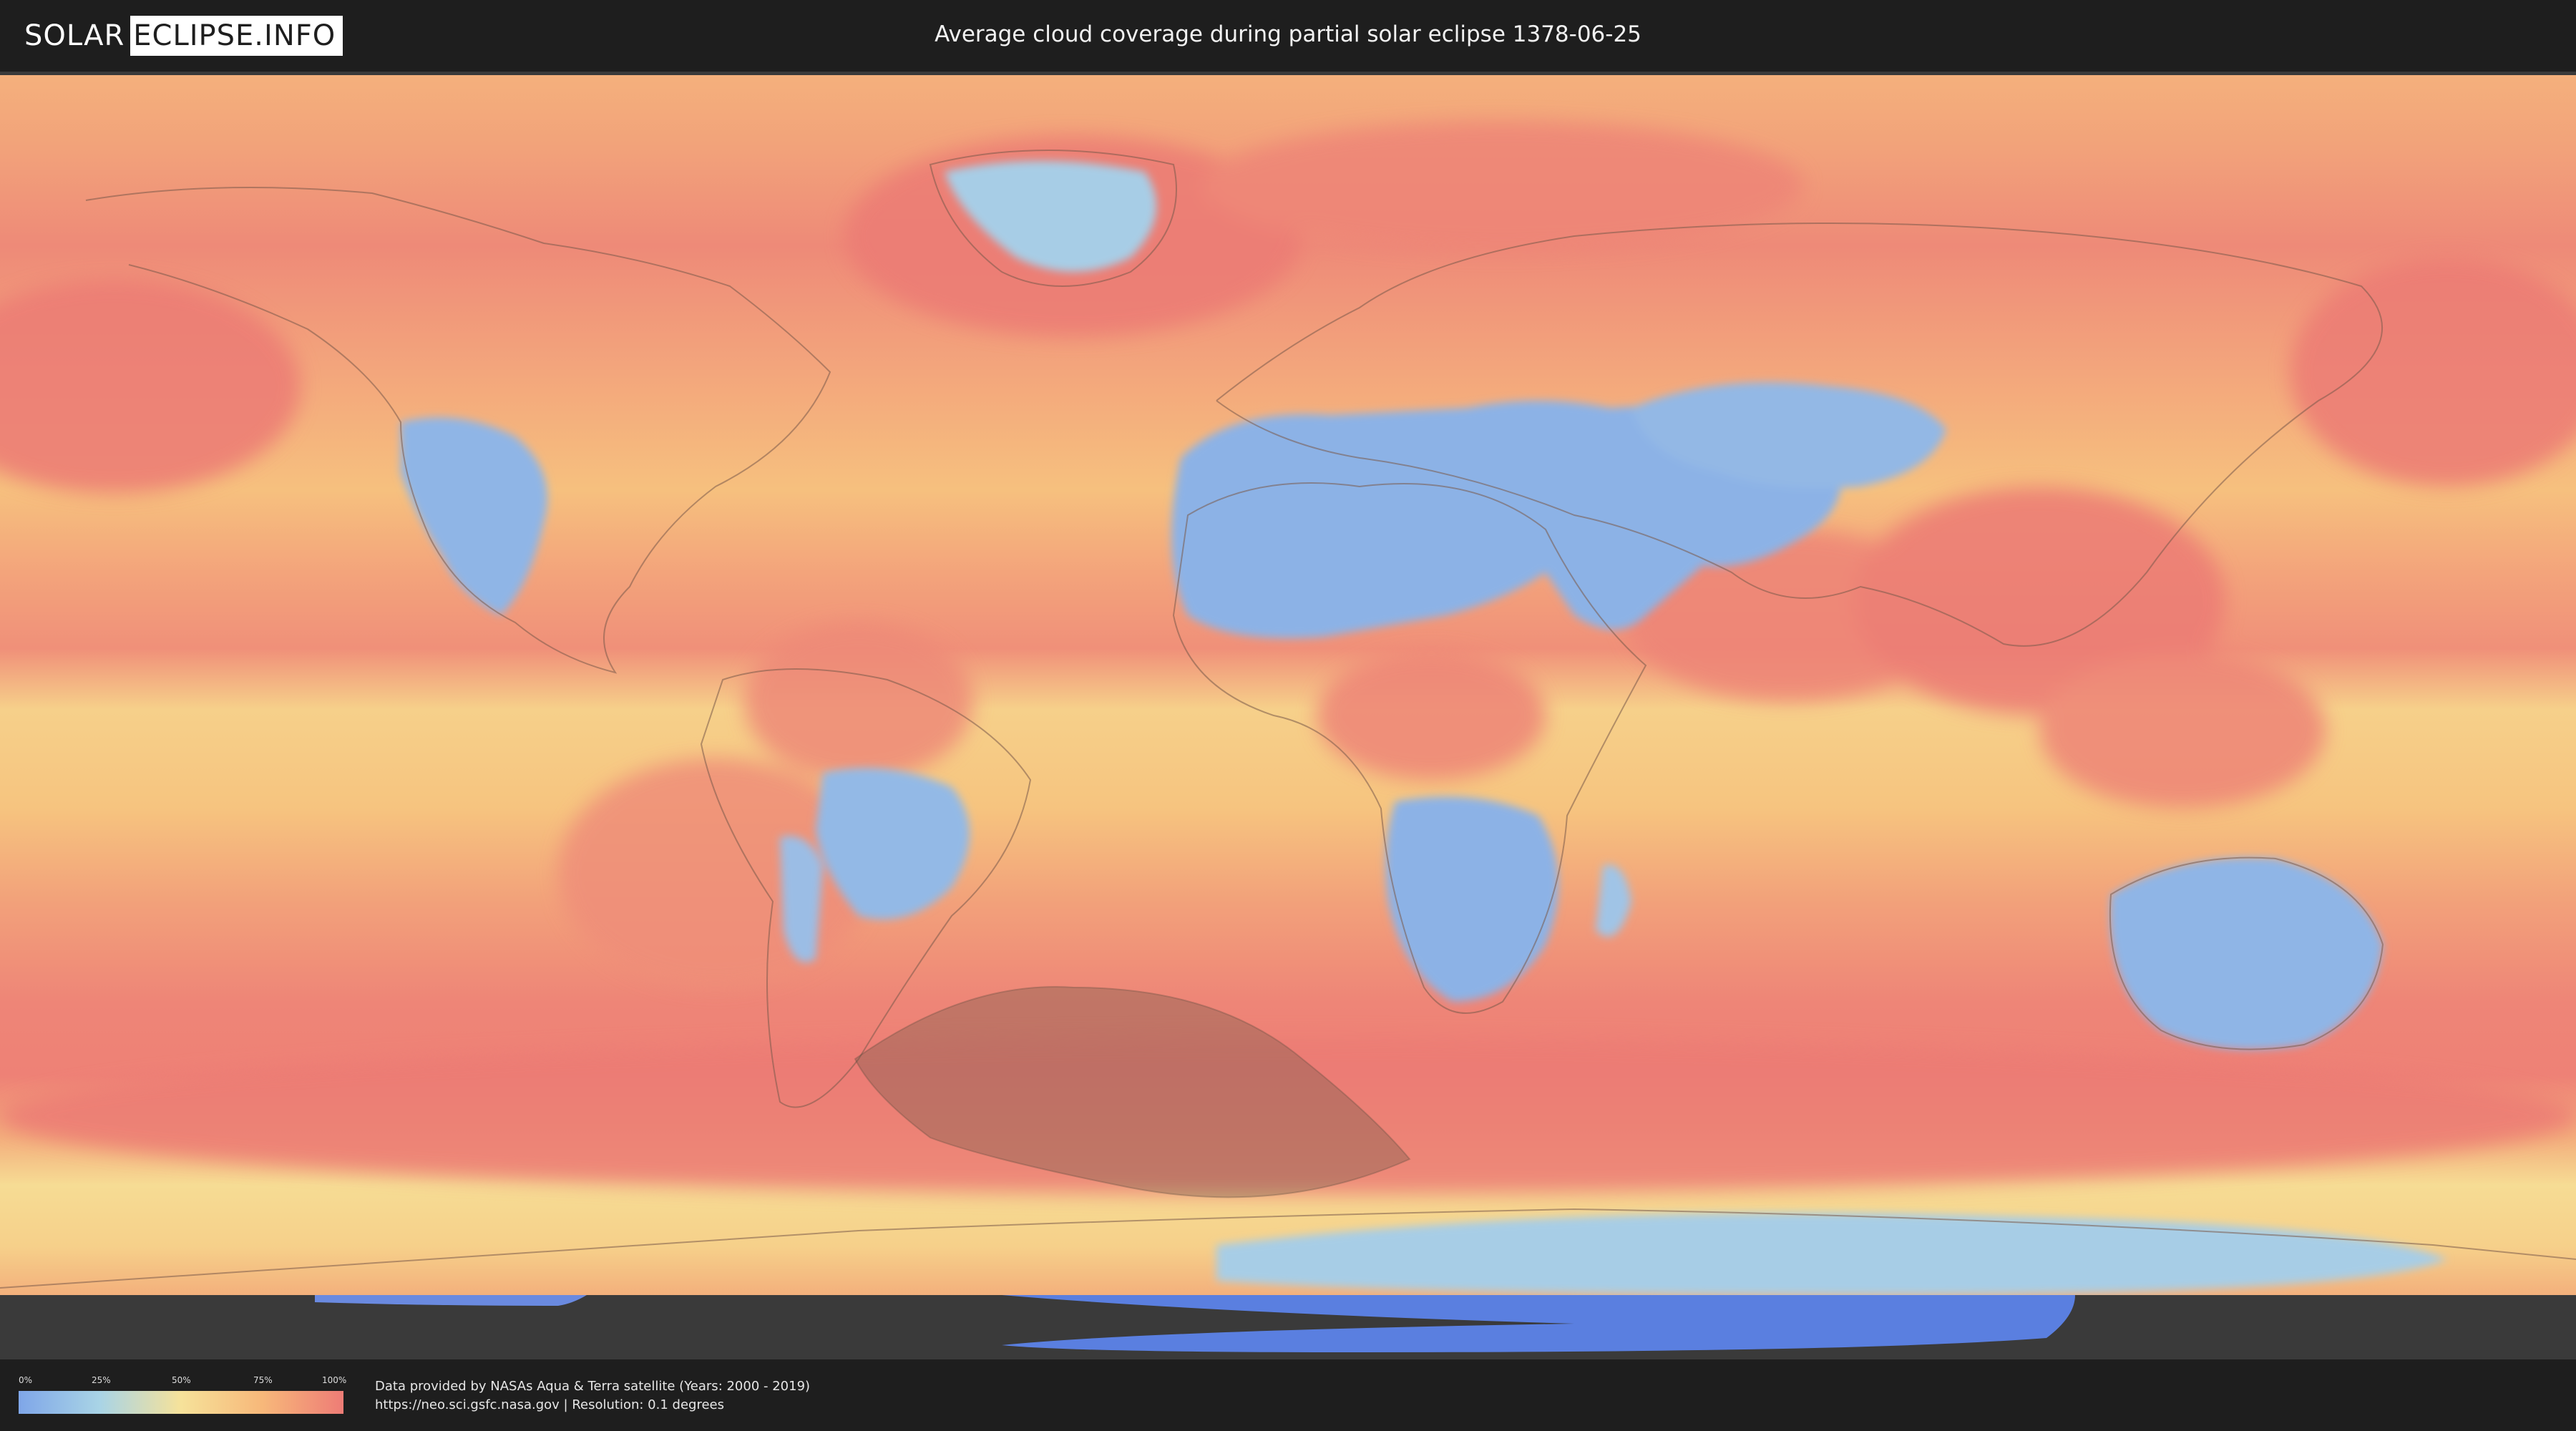  I want to click on legend-tick-0: 0%, so click(26, 1380).